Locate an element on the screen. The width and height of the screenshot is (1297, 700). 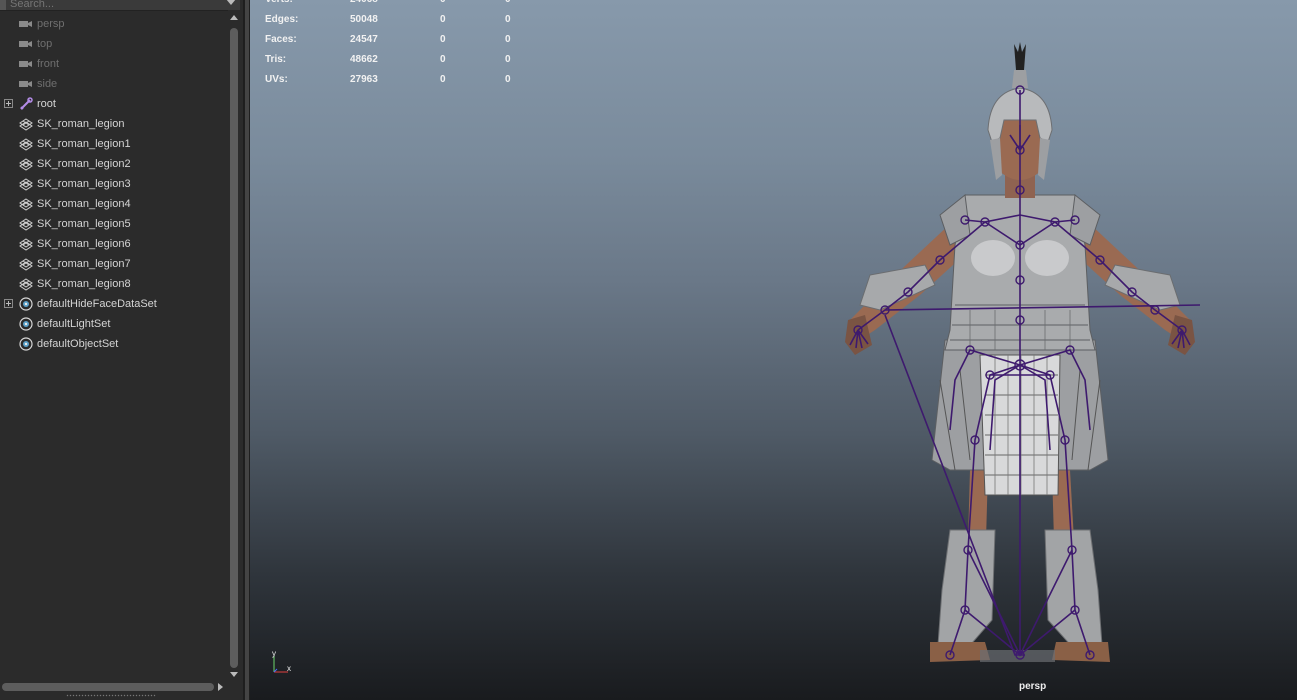
axis-y-label: y is located at coordinates (274, 653).